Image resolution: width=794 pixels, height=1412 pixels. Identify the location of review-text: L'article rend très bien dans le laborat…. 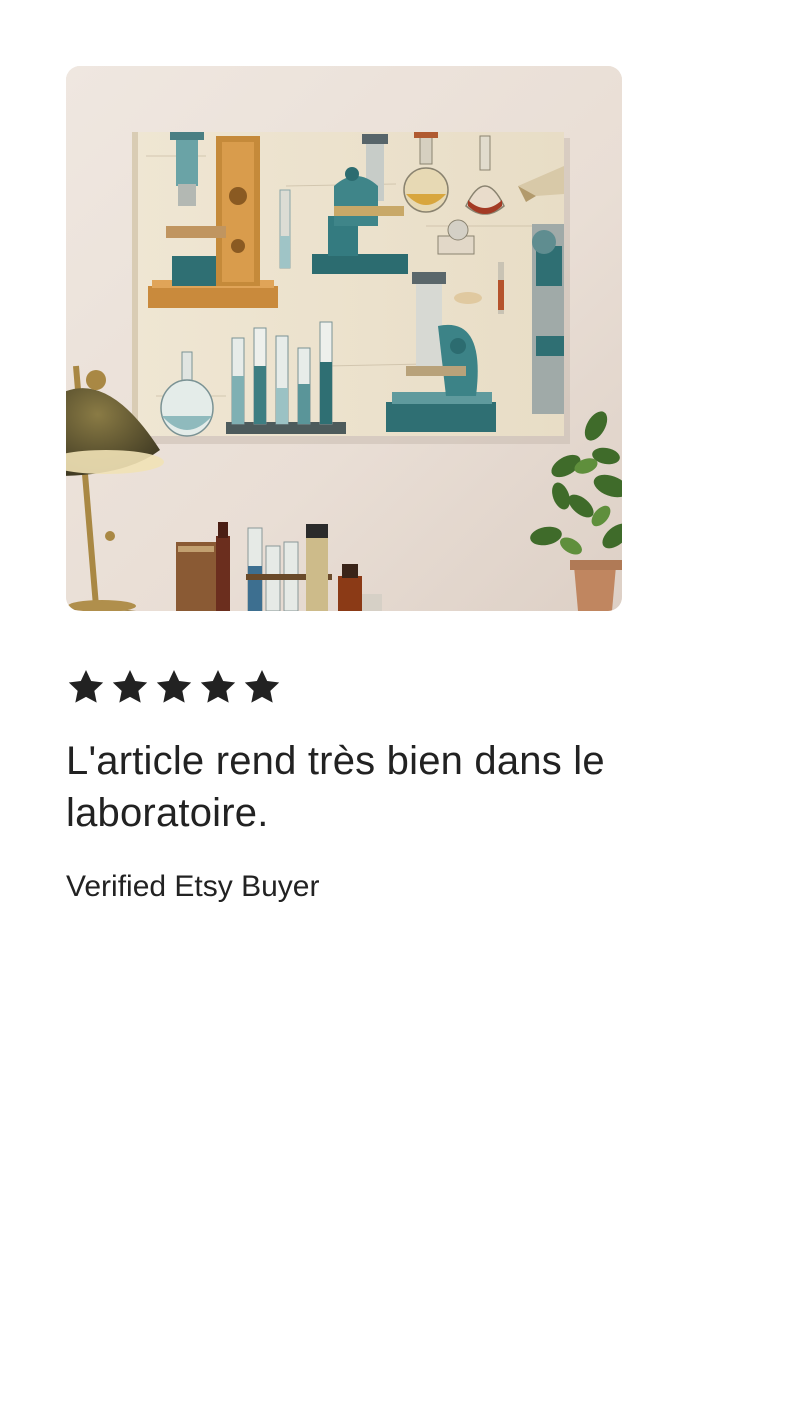
(335, 787).